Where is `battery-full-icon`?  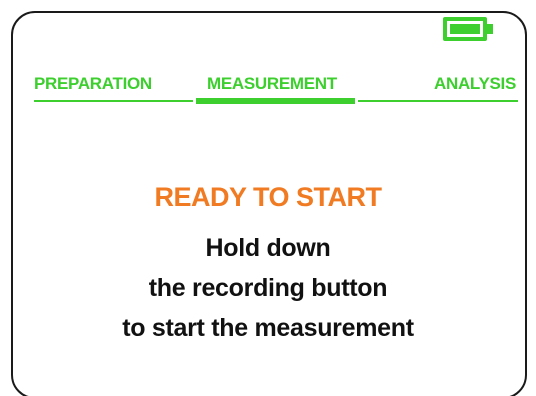
battery-full-icon is located at coordinates (469, 29).